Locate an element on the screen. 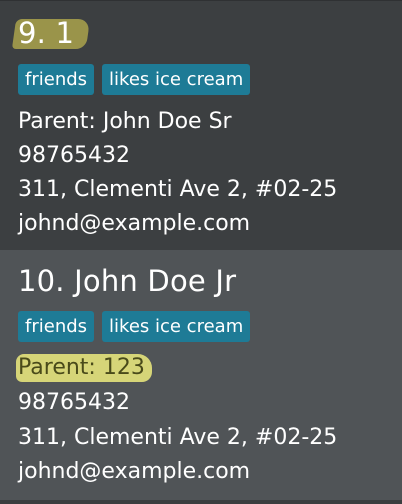 This screenshot has width=402, height=504. parent-field: Parent: 123 is located at coordinates (81, 367).